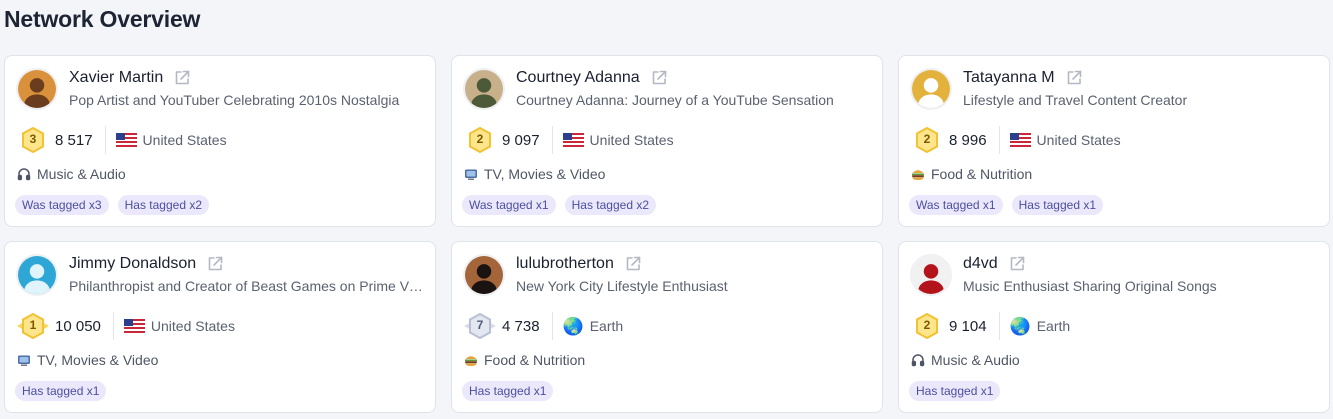 The height and width of the screenshot is (419, 1333). Describe the element at coordinates (578, 78) in the screenshot. I see `creator-name: Courtney Adanna` at that location.